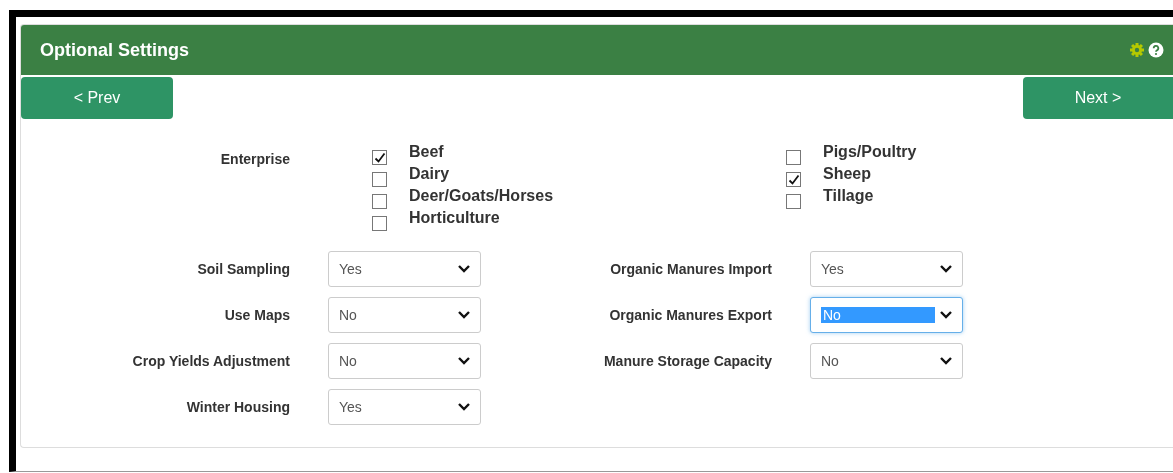  What do you see at coordinates (847, 174) in the screenshot?
I see `checkbox-label: Sheep` at bounding box center [847, 174].